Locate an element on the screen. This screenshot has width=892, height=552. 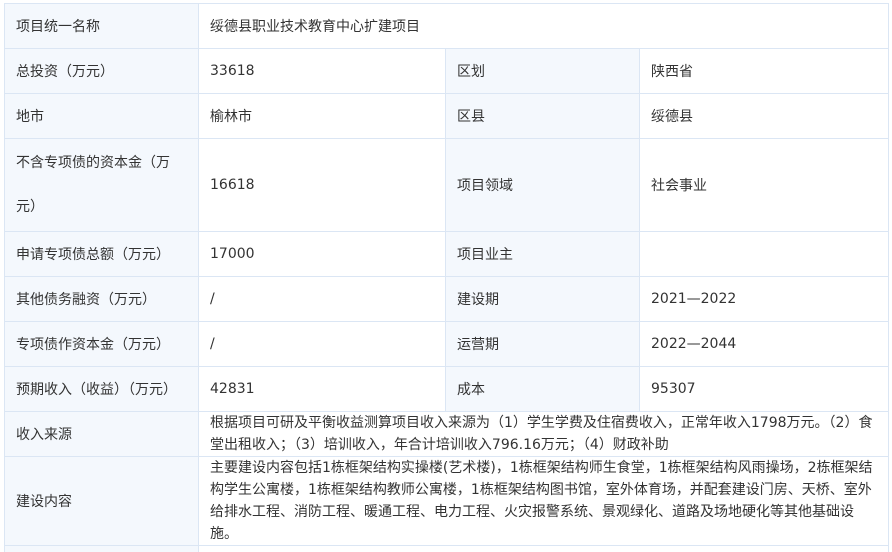
bond-capital-value: / is located at coordinates (322, 344).